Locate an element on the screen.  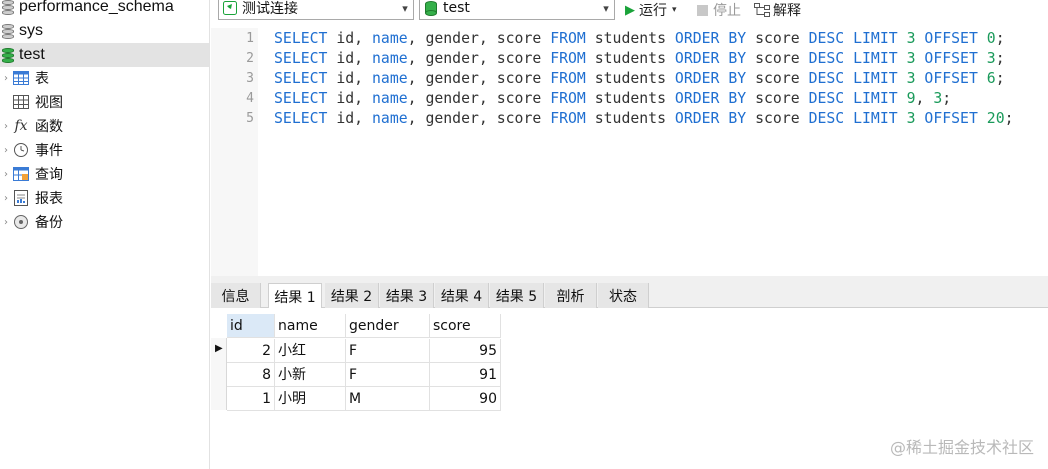
table-cell-gender: M is located at coordinates (388, 399).